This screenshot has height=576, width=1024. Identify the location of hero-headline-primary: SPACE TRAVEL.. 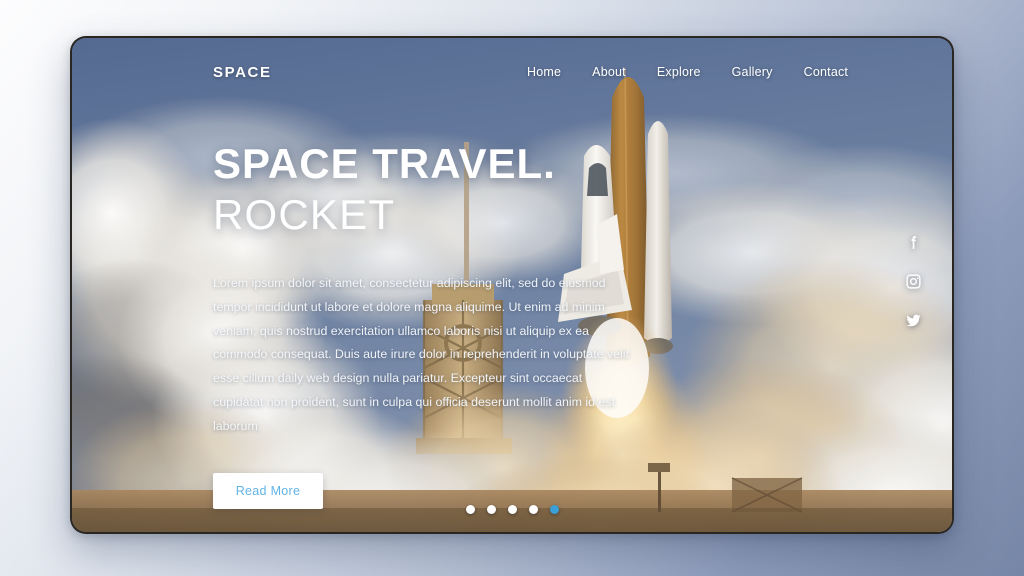
(384, 163).